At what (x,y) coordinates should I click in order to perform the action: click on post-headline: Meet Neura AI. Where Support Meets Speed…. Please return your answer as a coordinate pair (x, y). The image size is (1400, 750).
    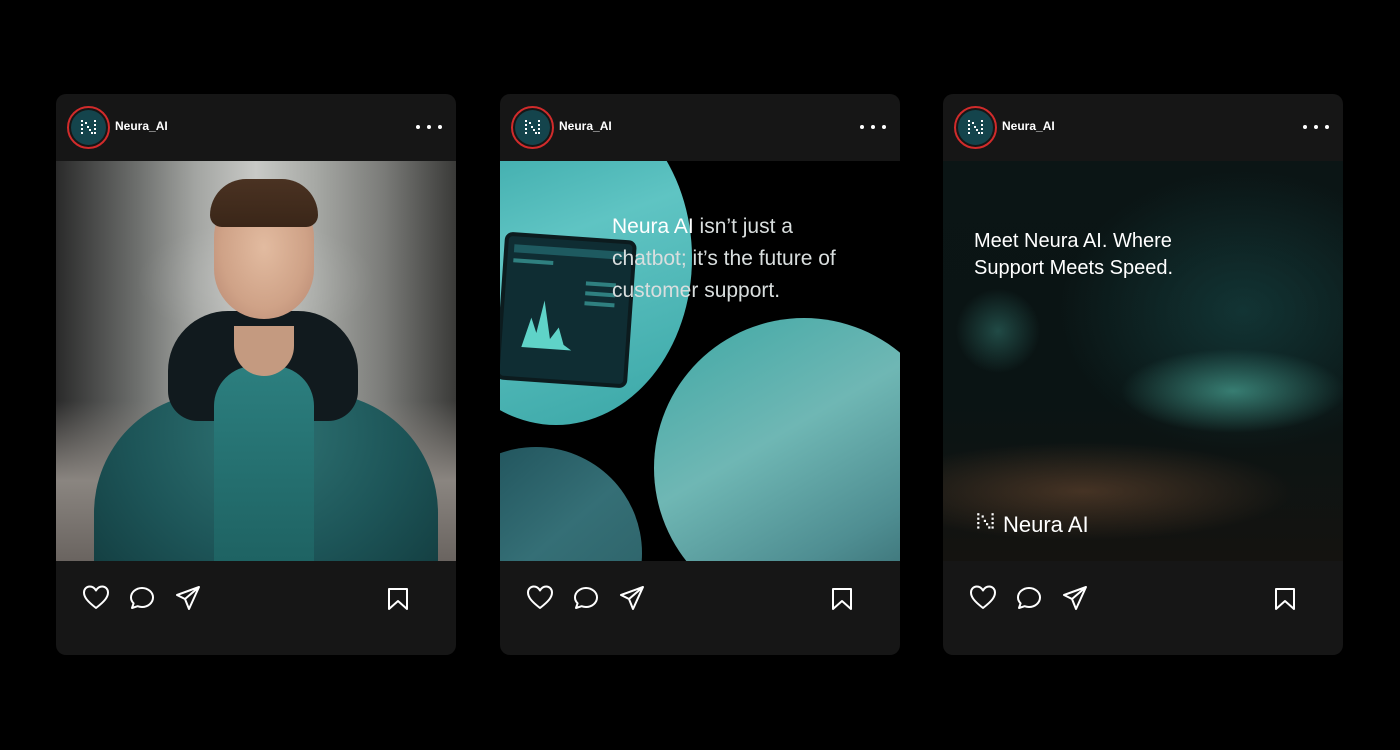
    Looking at the image, I should click on (1074, 254).